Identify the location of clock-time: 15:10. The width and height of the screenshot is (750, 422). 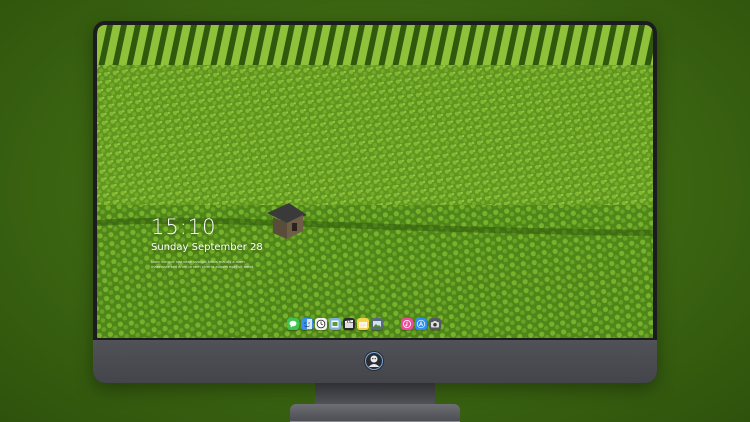
(184, 227).